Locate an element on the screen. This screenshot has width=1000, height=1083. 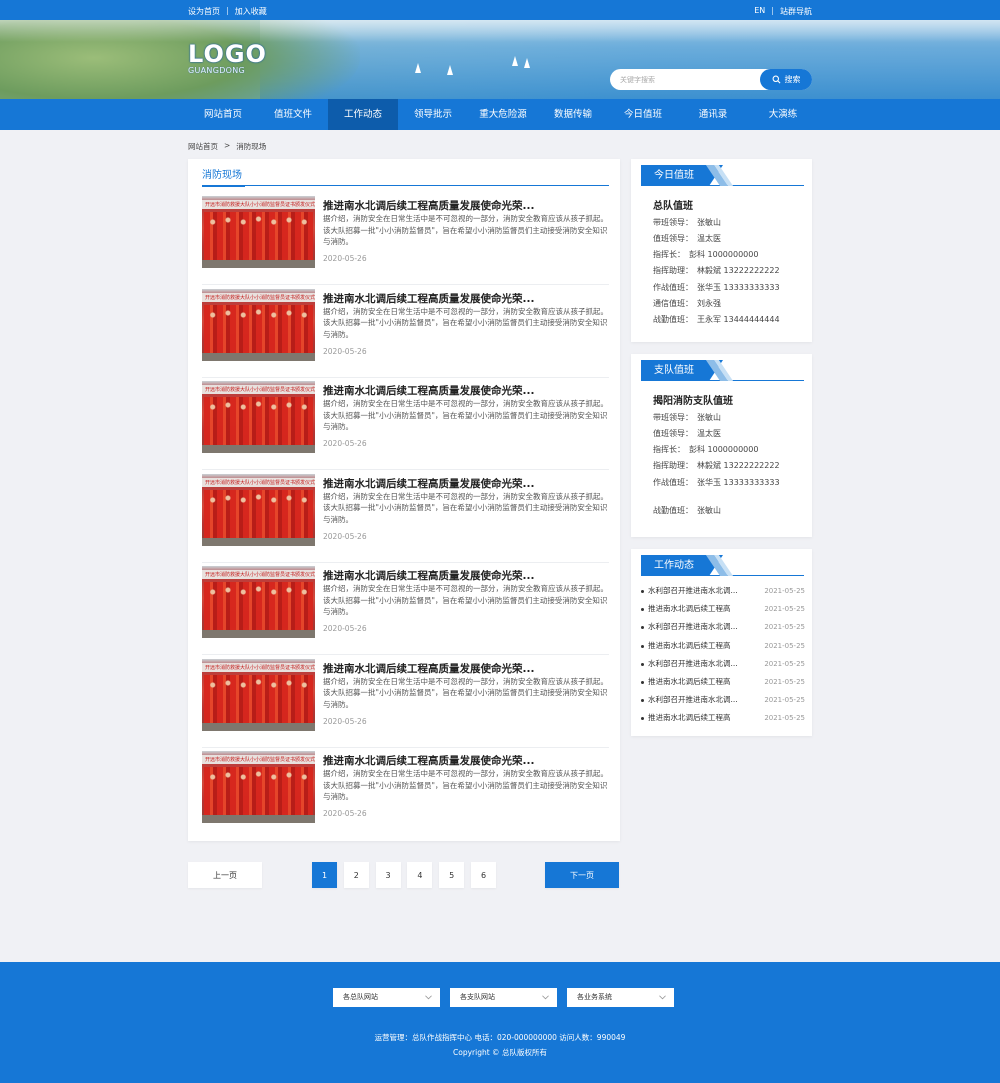
card-header: 工作动态 is located at coordinates (722, 565).